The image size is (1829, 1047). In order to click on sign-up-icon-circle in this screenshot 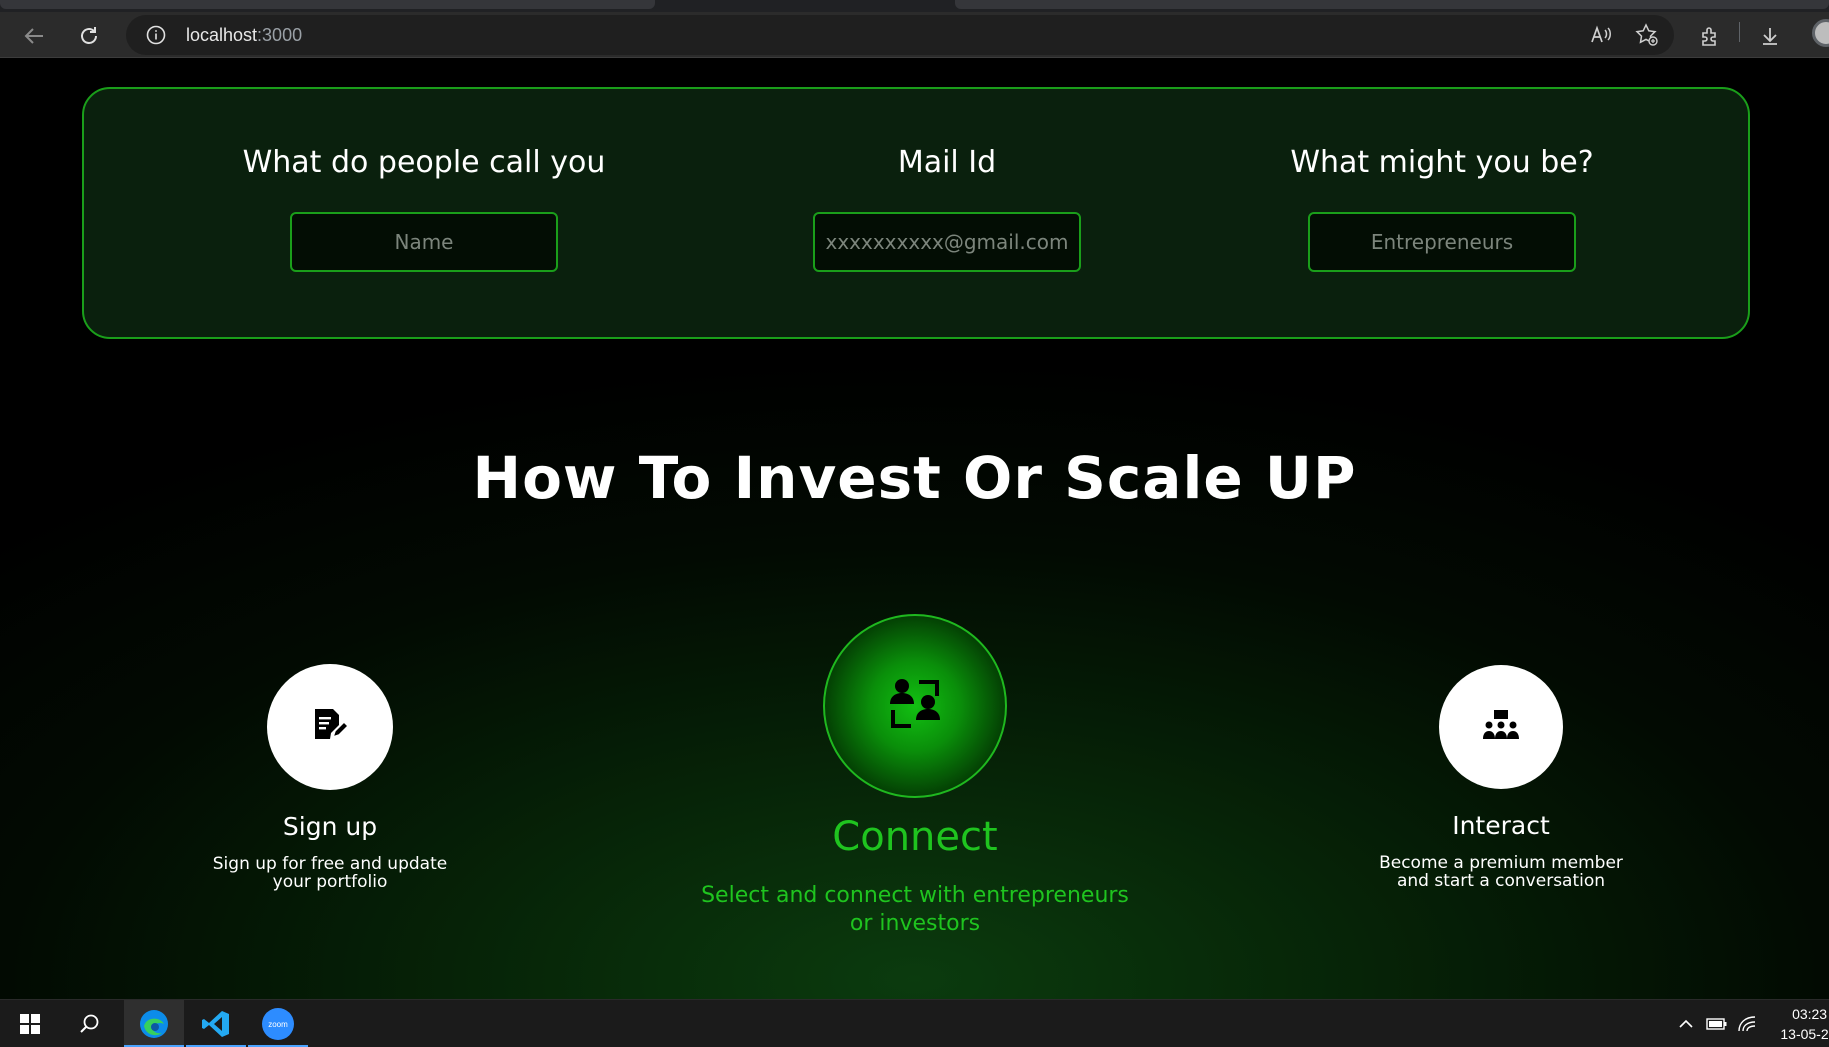, I will do `click(330, 727)`.